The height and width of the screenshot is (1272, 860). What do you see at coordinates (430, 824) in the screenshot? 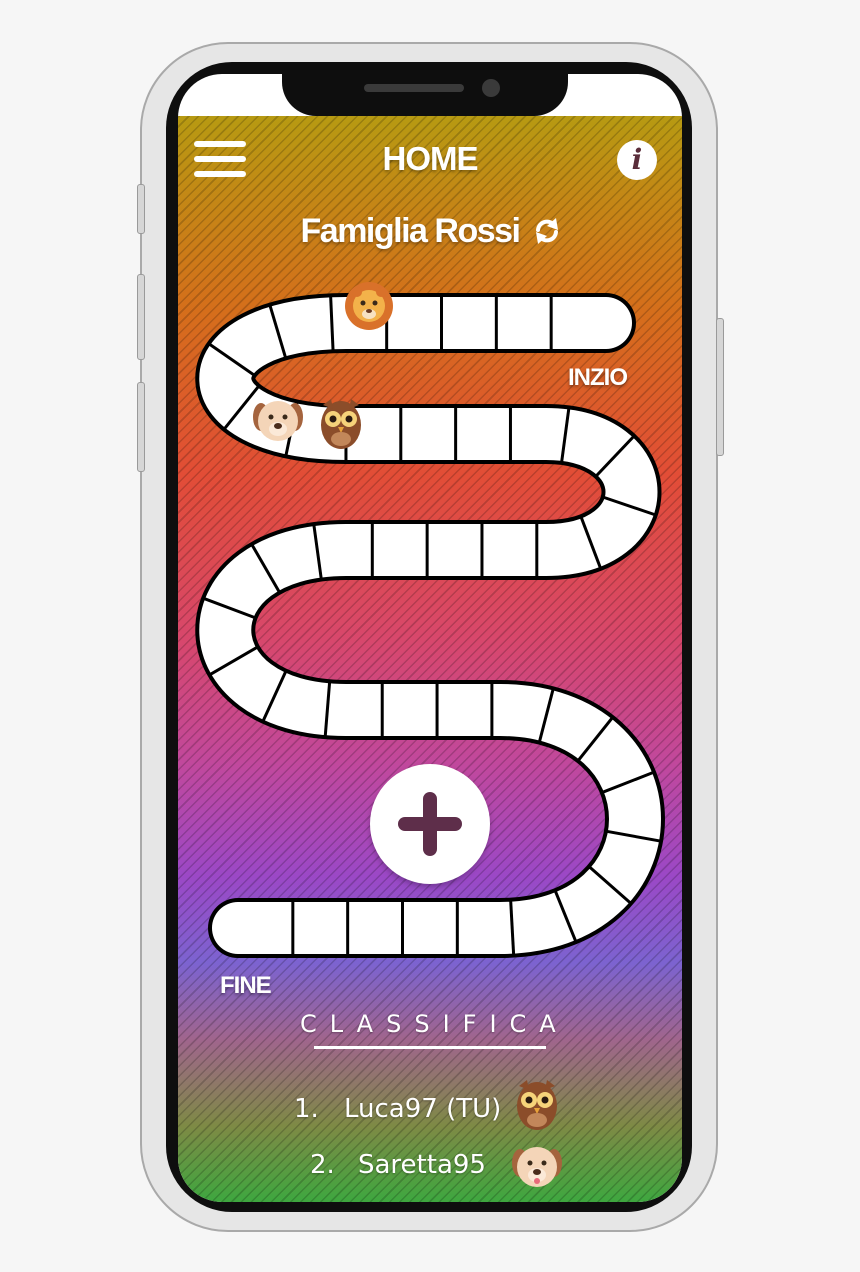
I see `add-button` at bounding box center [430, 824].